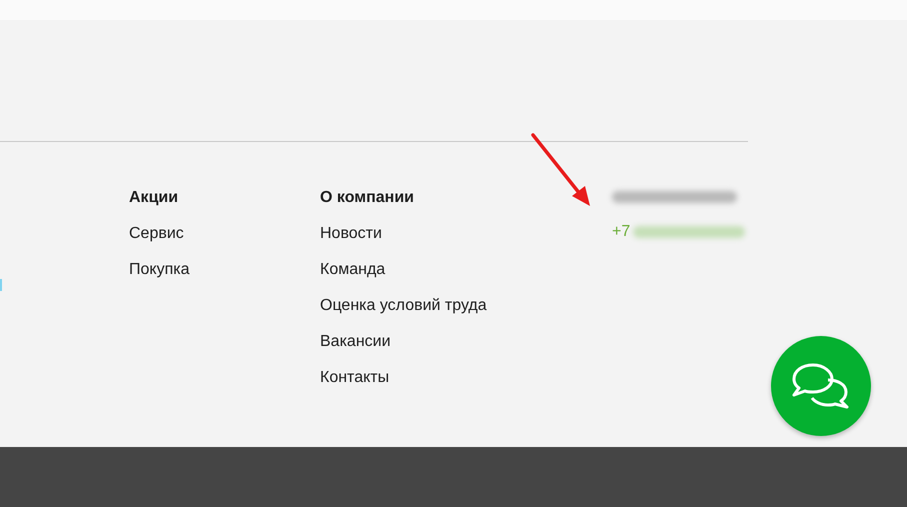 This screenshot has height=507, width=907. I want to click on footer-link: Команда, so click(466, 269).